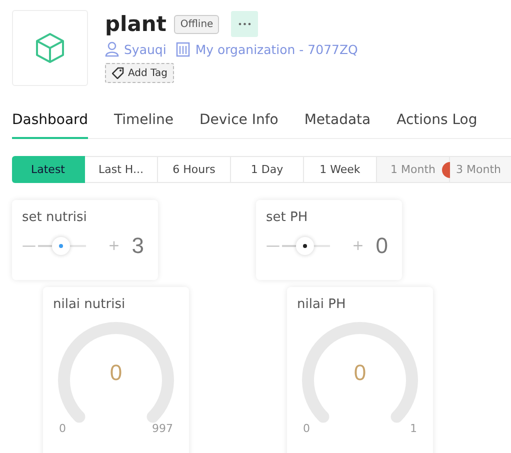  I want to click on gauge-max-label: 997, so click(162, 428).